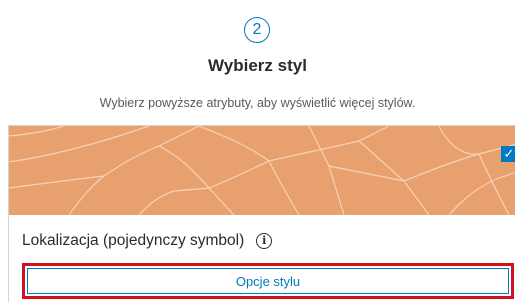 This screenshot has height=302, width=515. I want to click on style-name-row: Lokalizacja (pojedynczy symbol) i, so click(147, 241).